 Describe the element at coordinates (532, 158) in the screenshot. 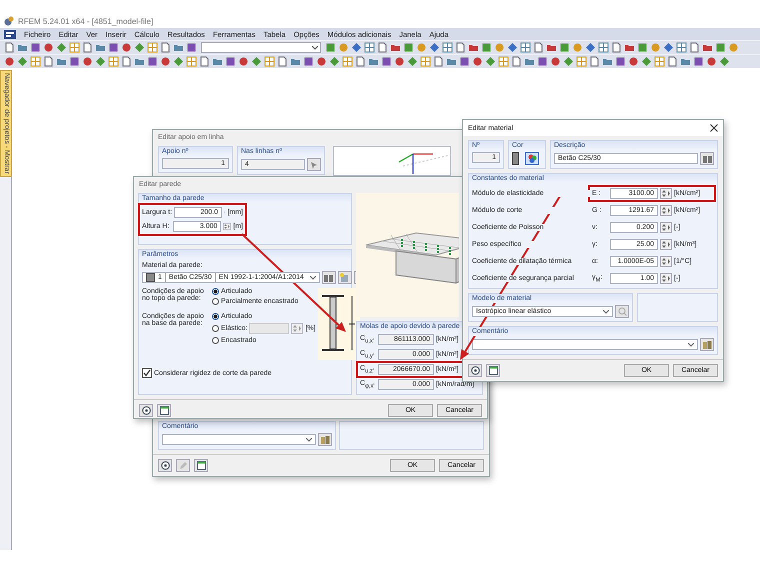

I see `color-picker-button` at that location.